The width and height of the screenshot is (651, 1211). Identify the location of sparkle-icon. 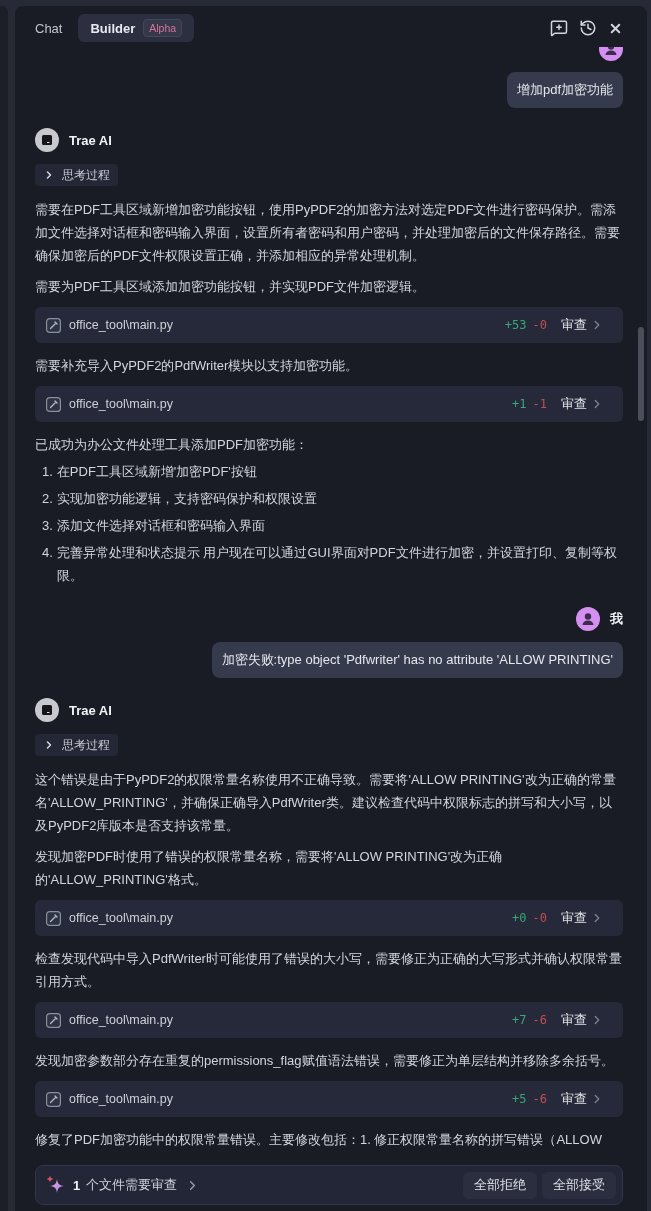
(56, 1185).